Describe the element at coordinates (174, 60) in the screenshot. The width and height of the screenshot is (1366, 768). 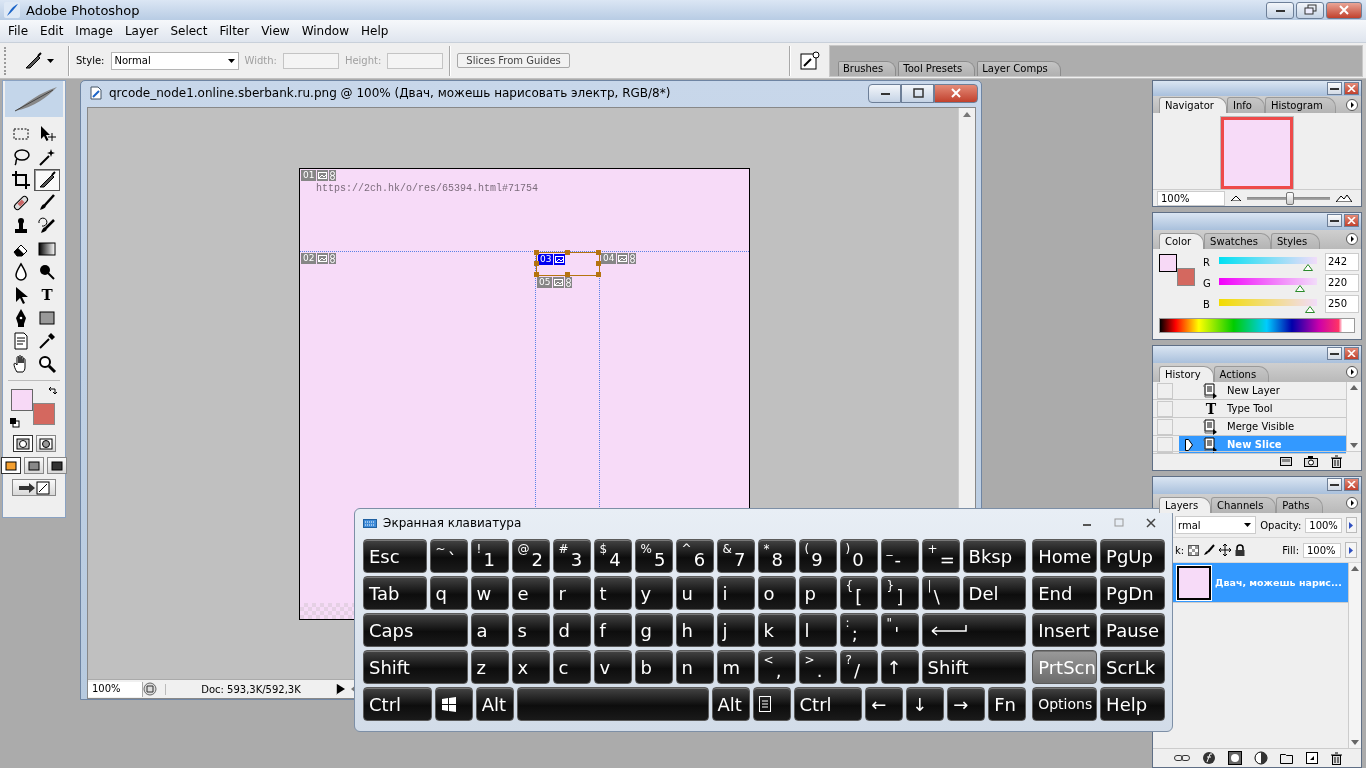
I see `style-dropdown: Normal` at that location.